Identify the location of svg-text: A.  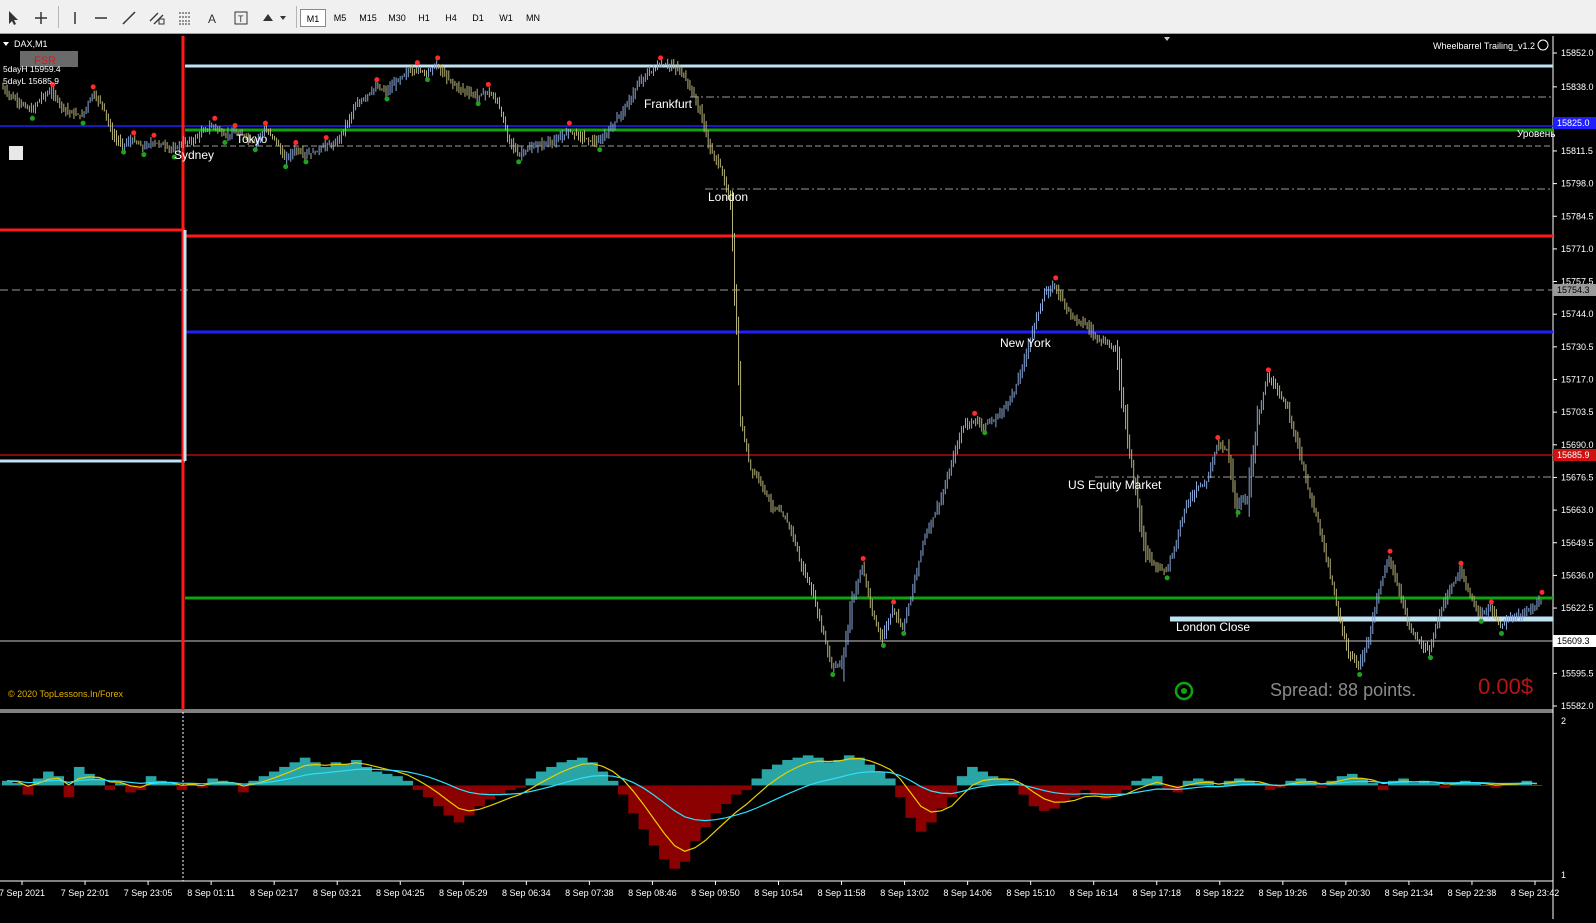
(212, 19).